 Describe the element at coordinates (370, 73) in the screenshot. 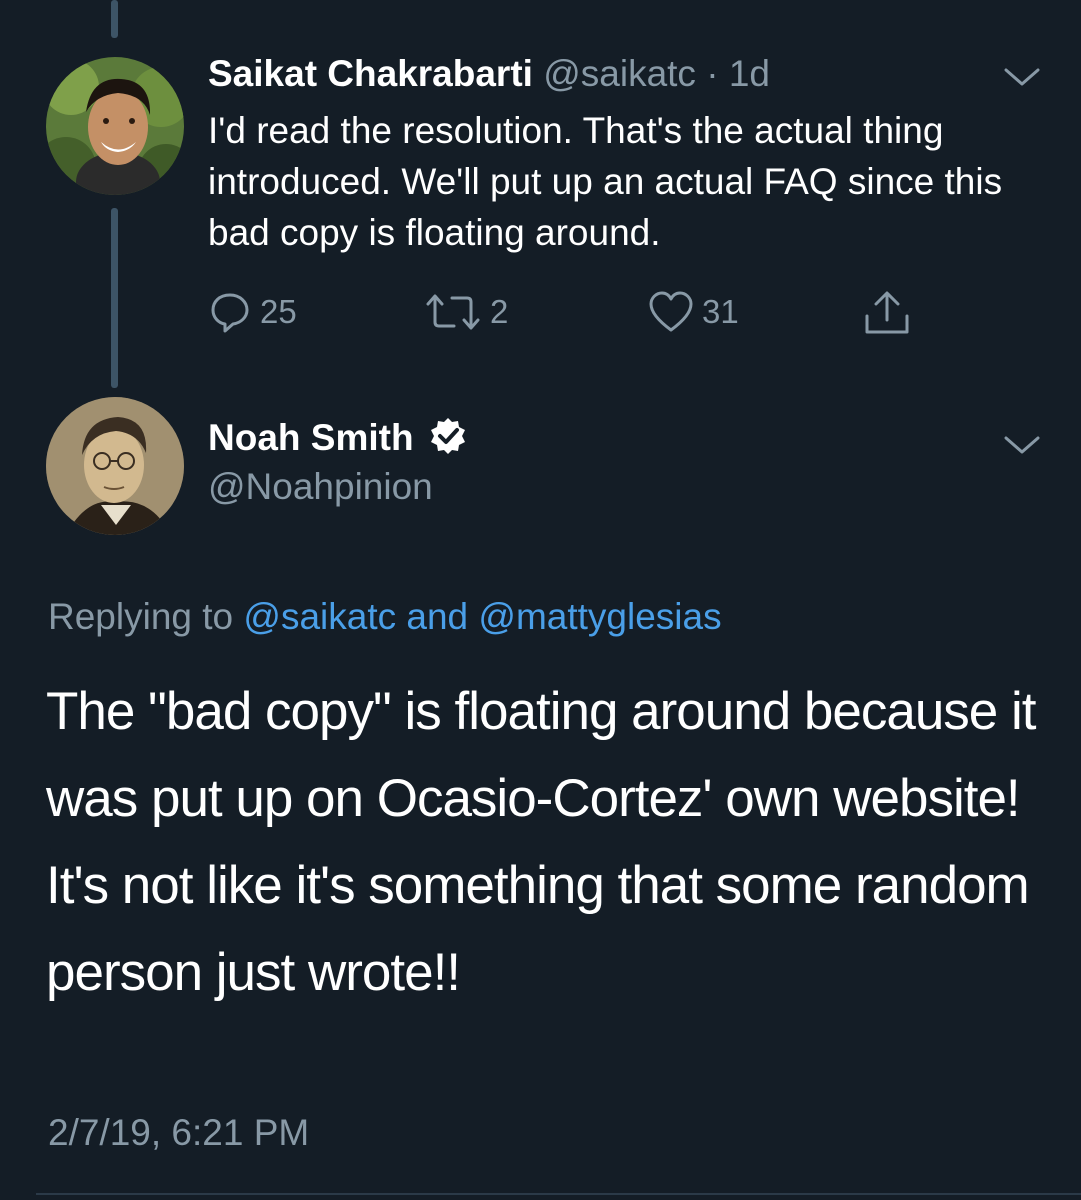

I see `display-name: Saikat Chakrabarti` at that location.